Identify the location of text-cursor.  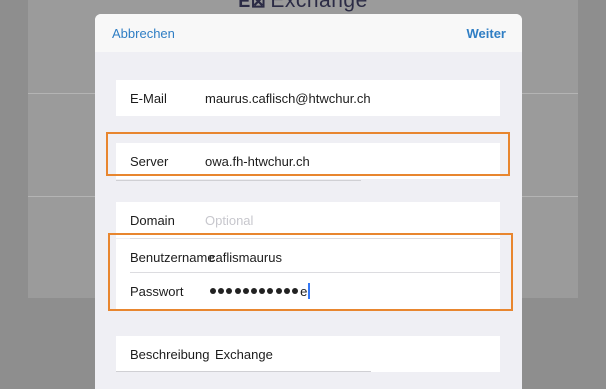
(309, 291).